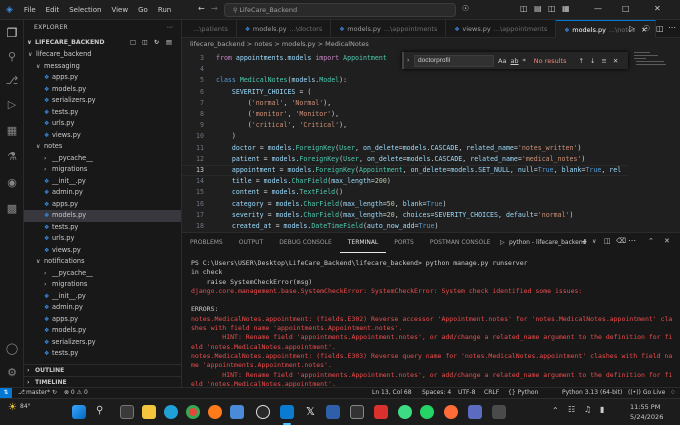 The height and width of the screenshot is (425, 680). I want to click on notifications-bell-icon: ♢, so click(672, 393).